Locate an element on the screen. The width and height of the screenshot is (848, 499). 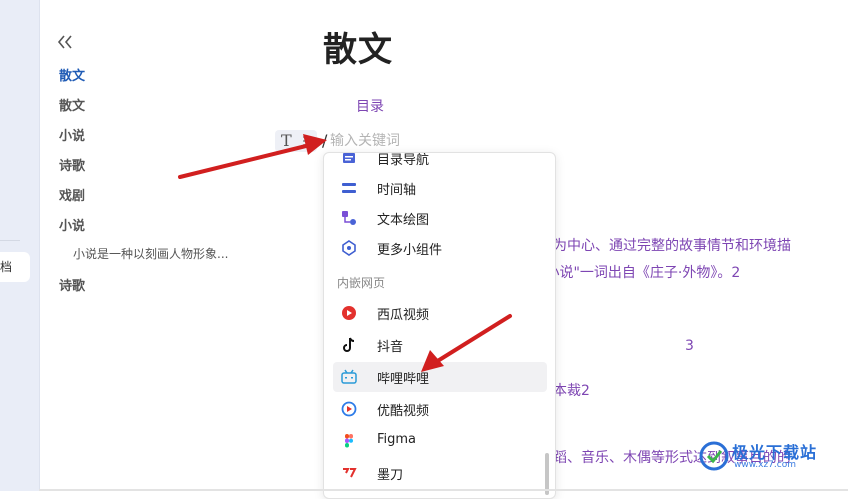
timeline-icon is located at coordinates (349, 188).